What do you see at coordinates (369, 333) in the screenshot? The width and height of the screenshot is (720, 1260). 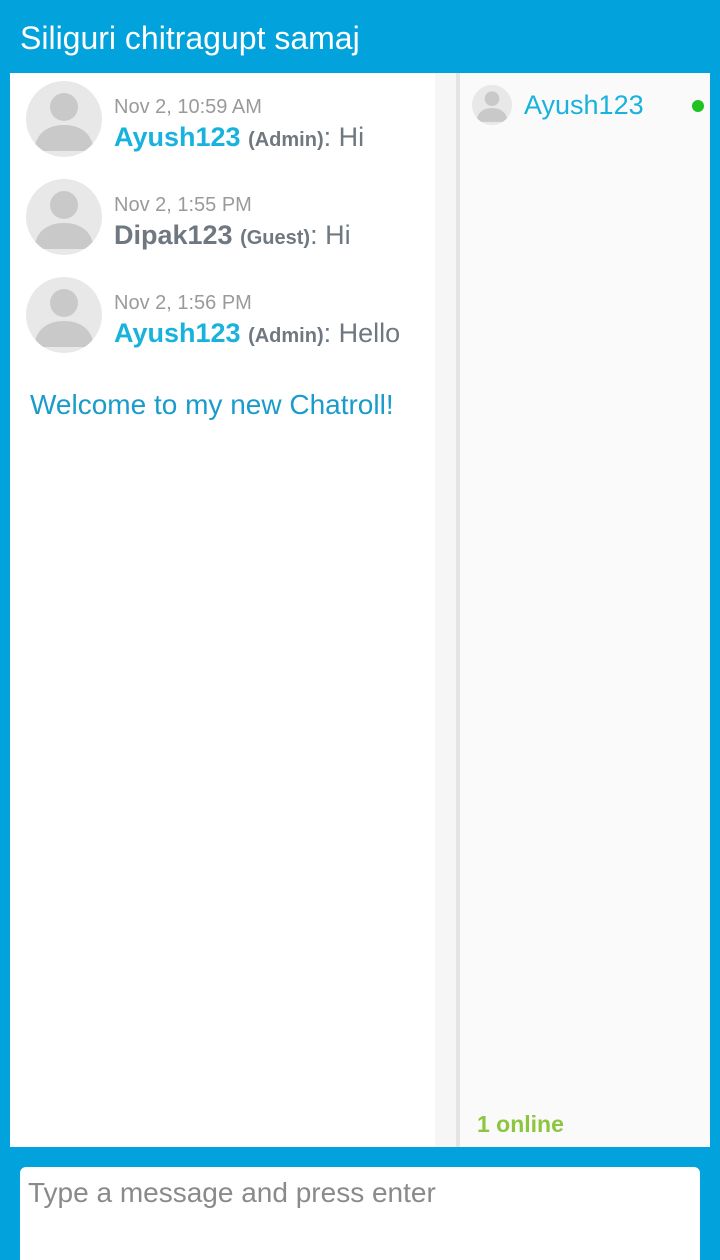 I see `message-text: Hello` at bounding box center [369, 333].